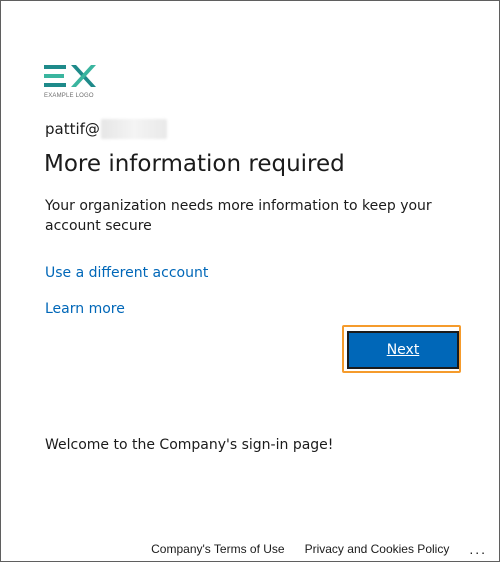 The height and width of the screenshot is (562, 500). What do you see at coordinates (70, 76) in the screenshot?
I see `ex-logo-icon` at bounding box center [70, 76].